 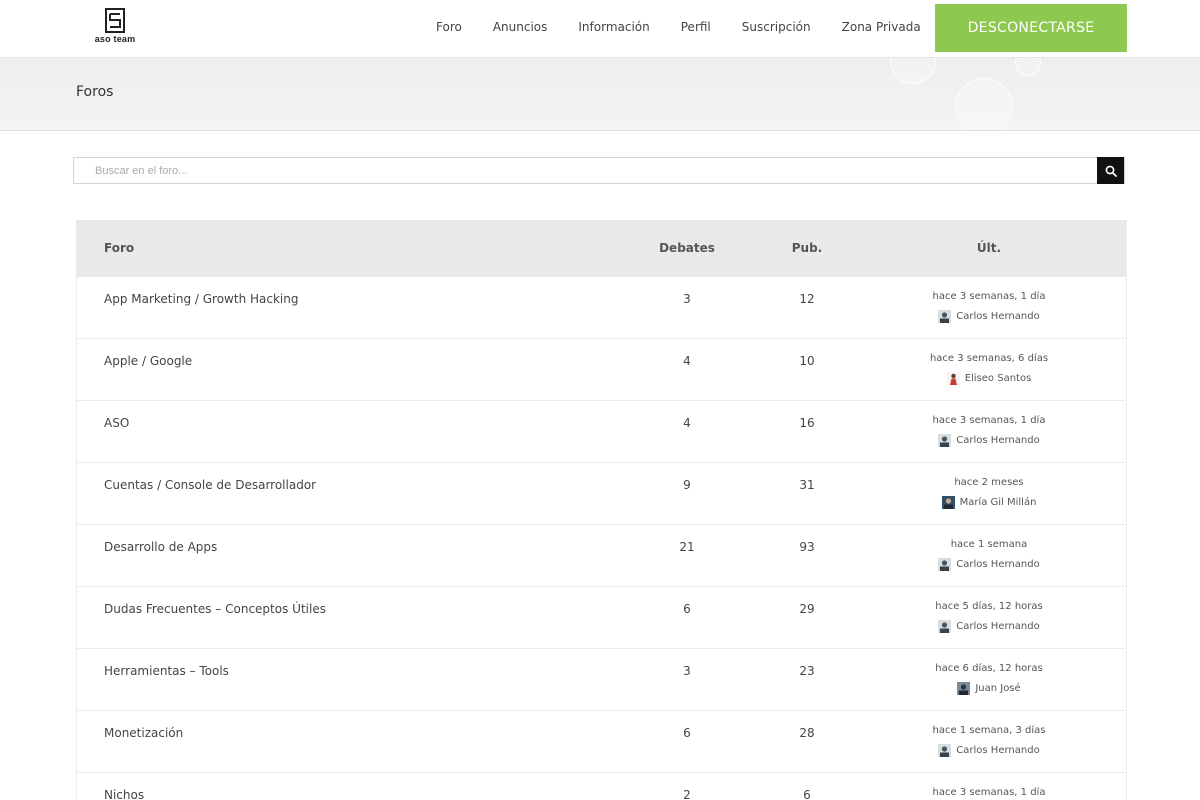 What do you see at coordinates (215, 609) in the screenshot?
I see `forum-link: Dudas Frecuentes – Conceptos Útiles` at bounding box center [215, 609].